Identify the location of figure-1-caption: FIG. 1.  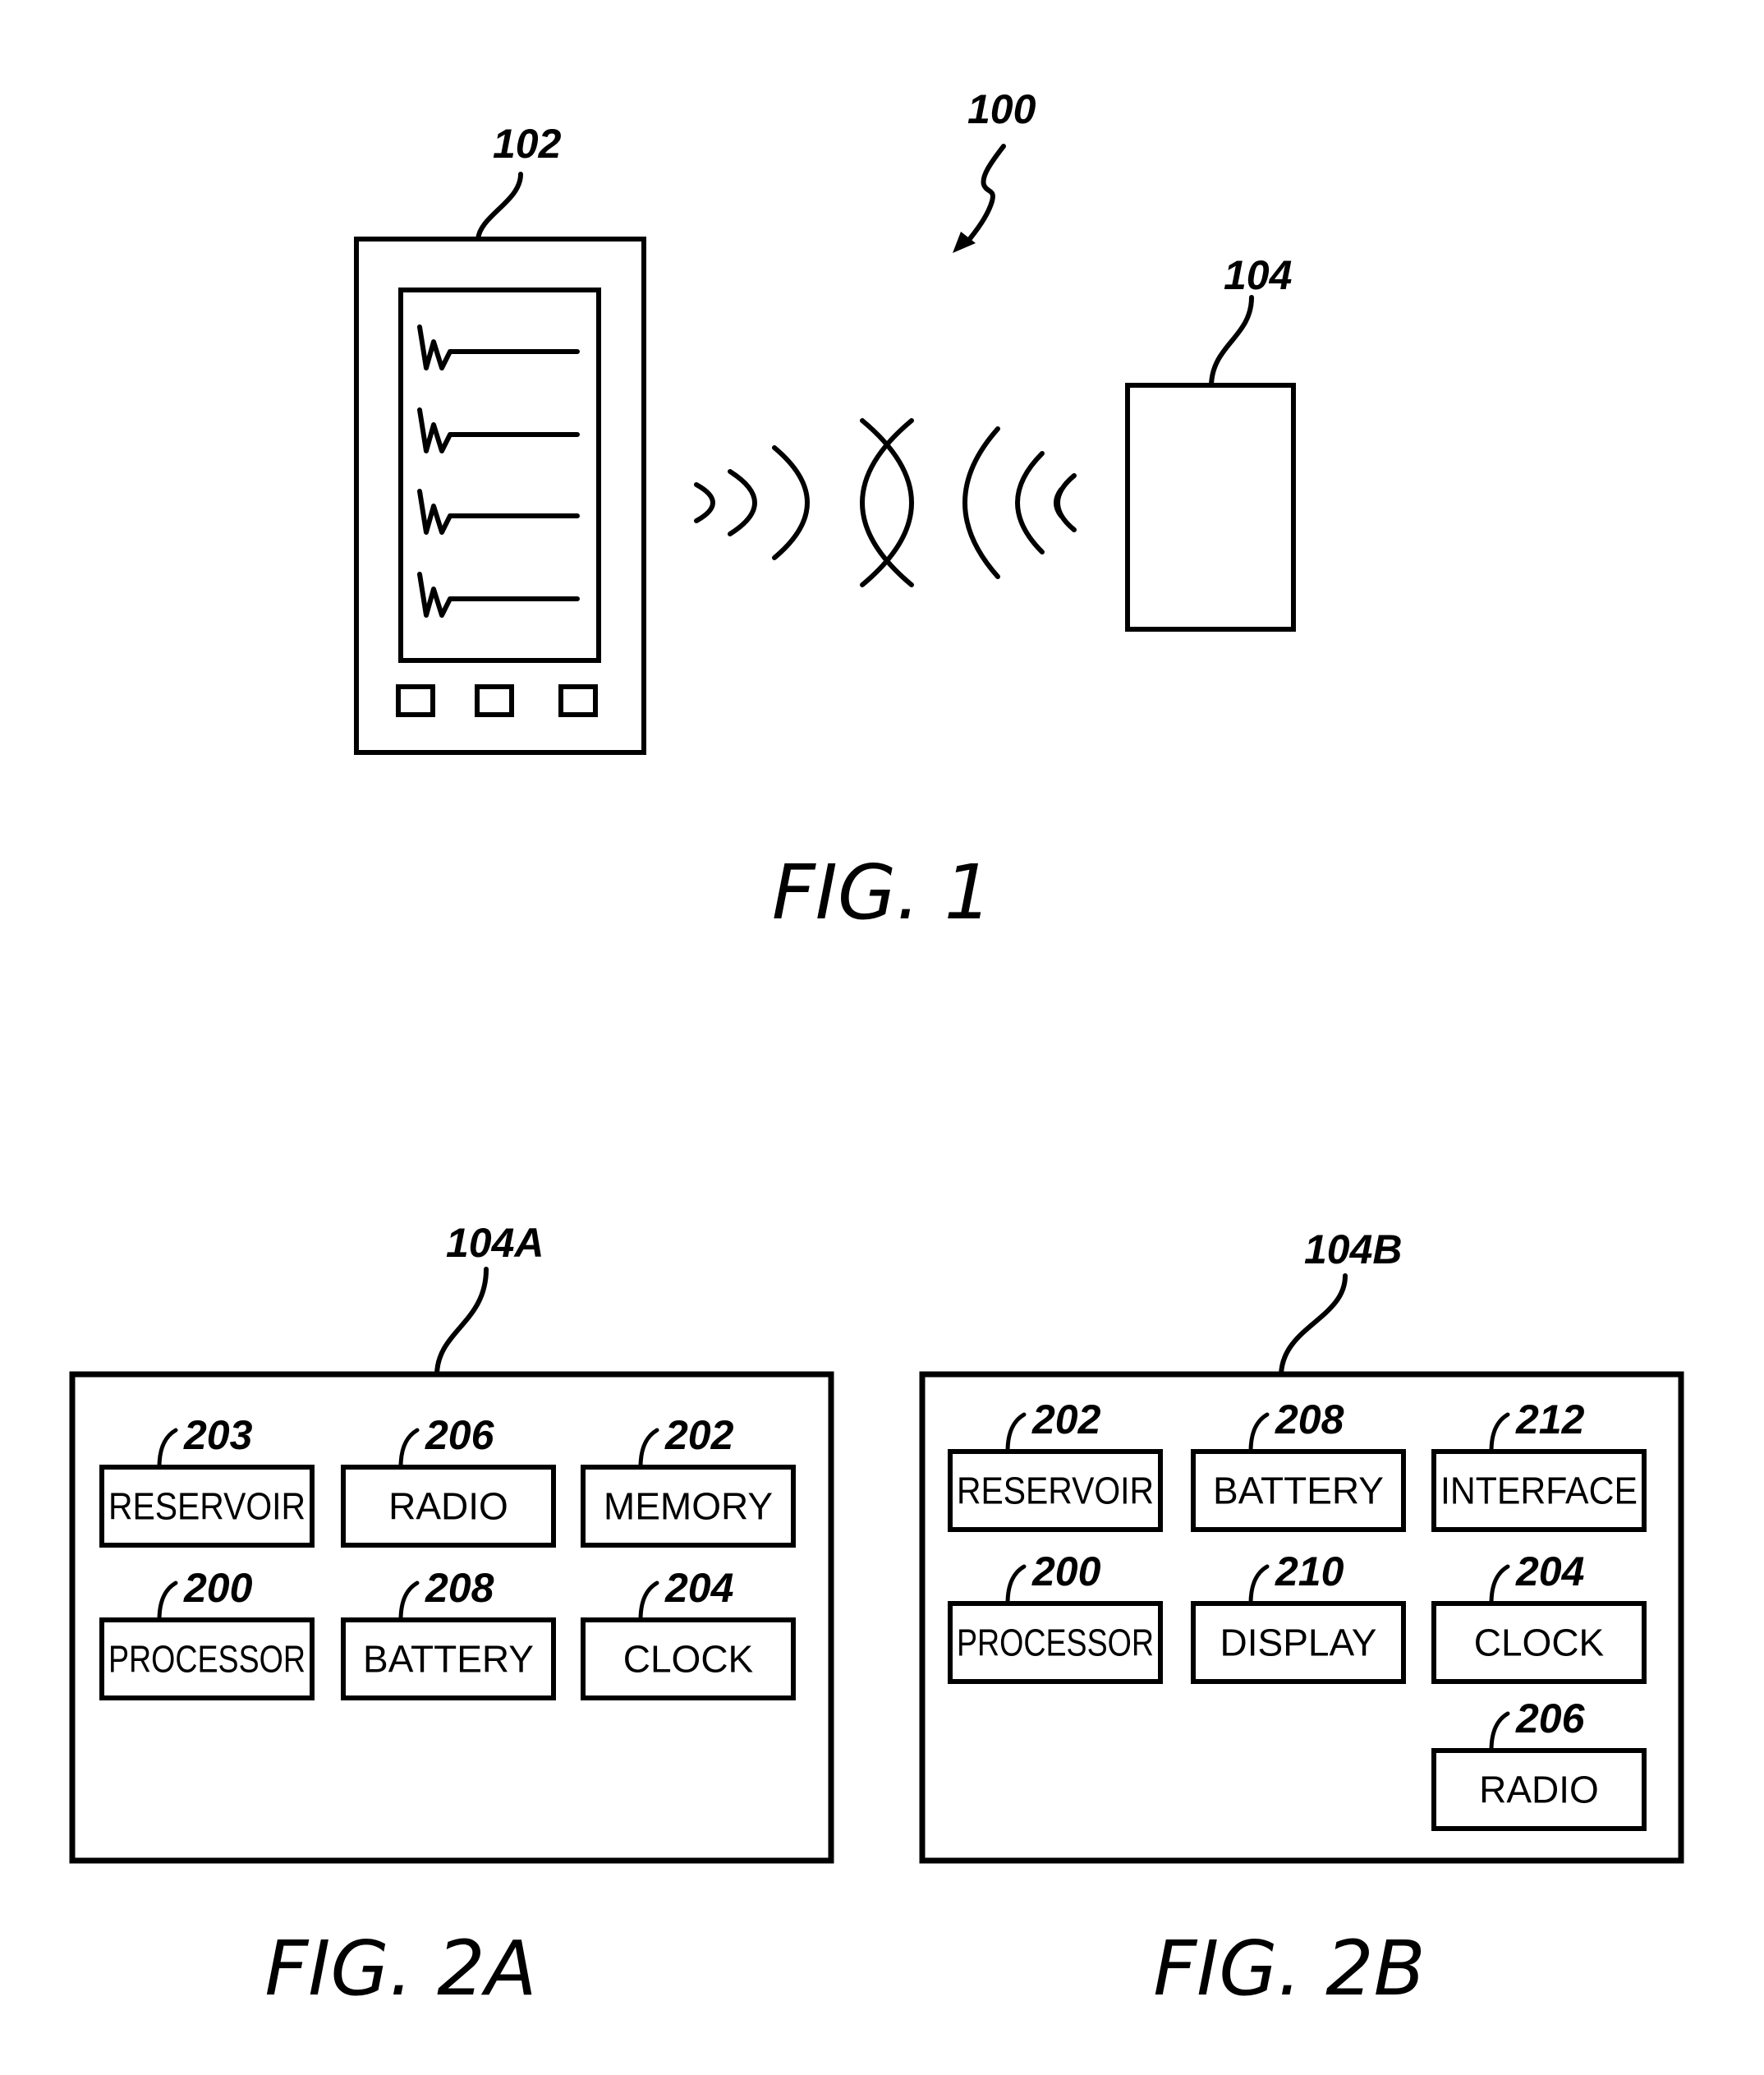
(882, 893).